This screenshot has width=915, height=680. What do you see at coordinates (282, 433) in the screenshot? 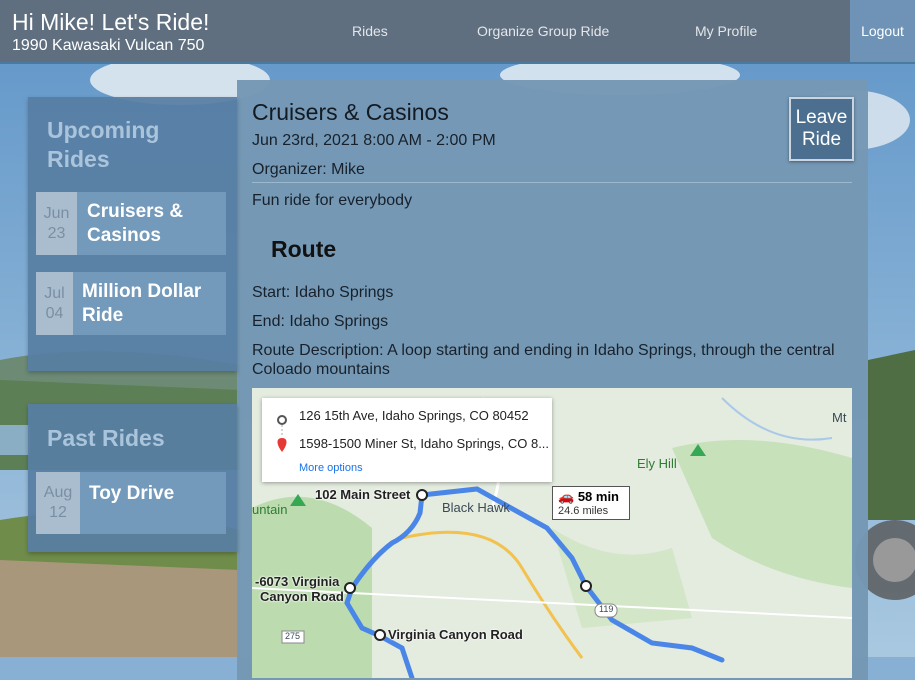
I see `route-endpoint-icon` at bounding box center [282, 433].